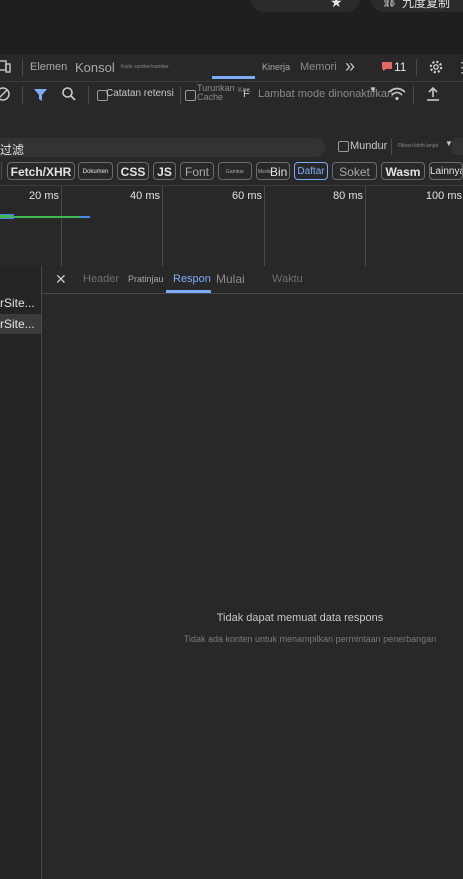 Image resolution: width=463 pixels, height=879 pixels. Describe the element at coordinates (162, 147) in the screenshot. I see `filter-input: 过滤` at that location.